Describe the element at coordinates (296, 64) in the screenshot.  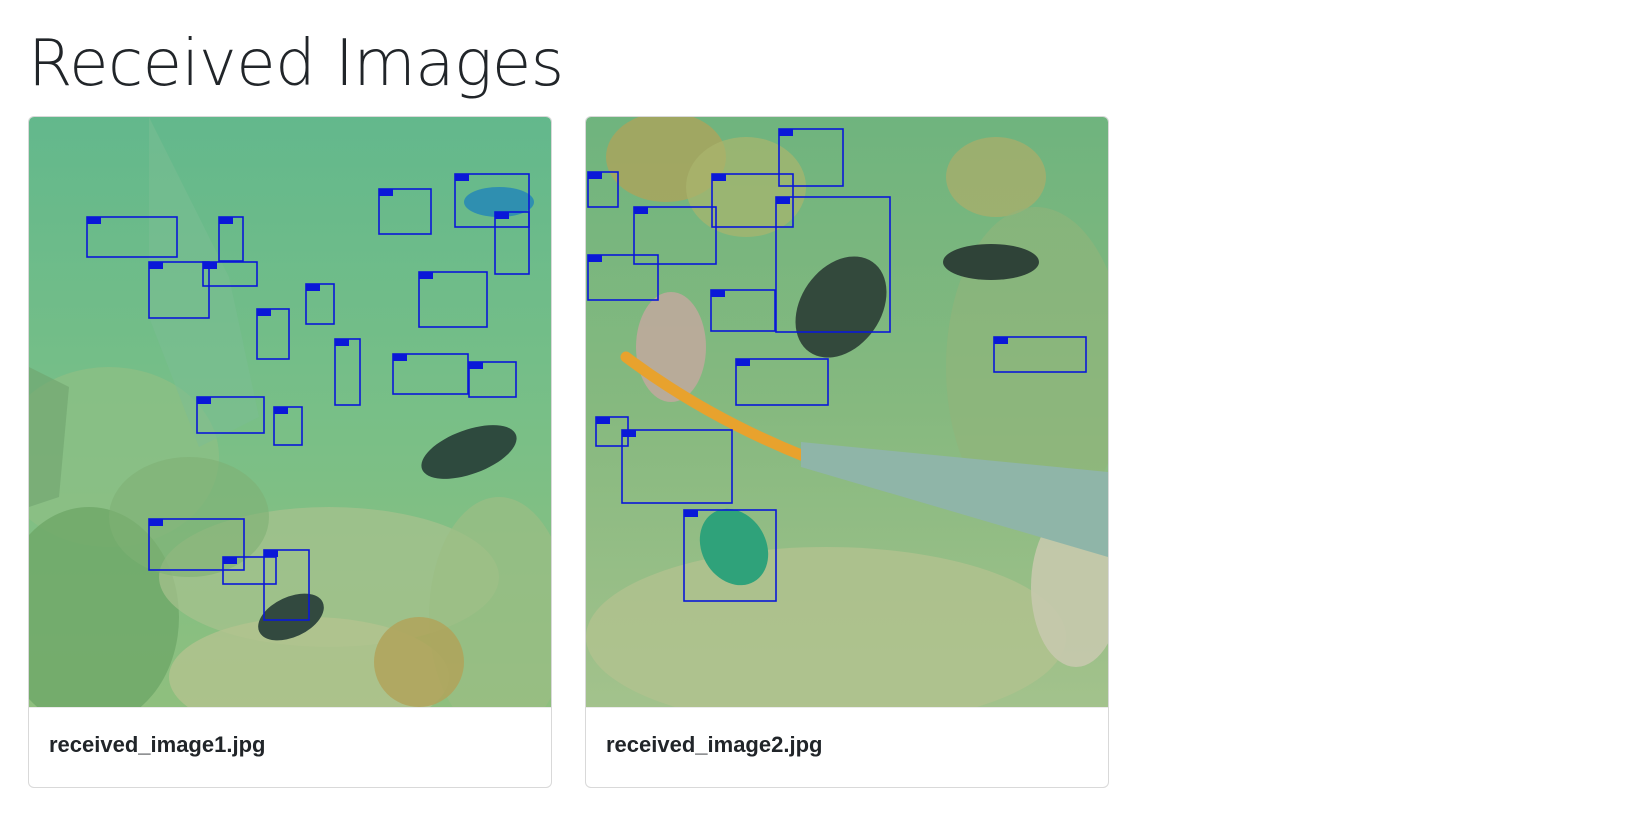
I see `page-title: Received Images` at that location.